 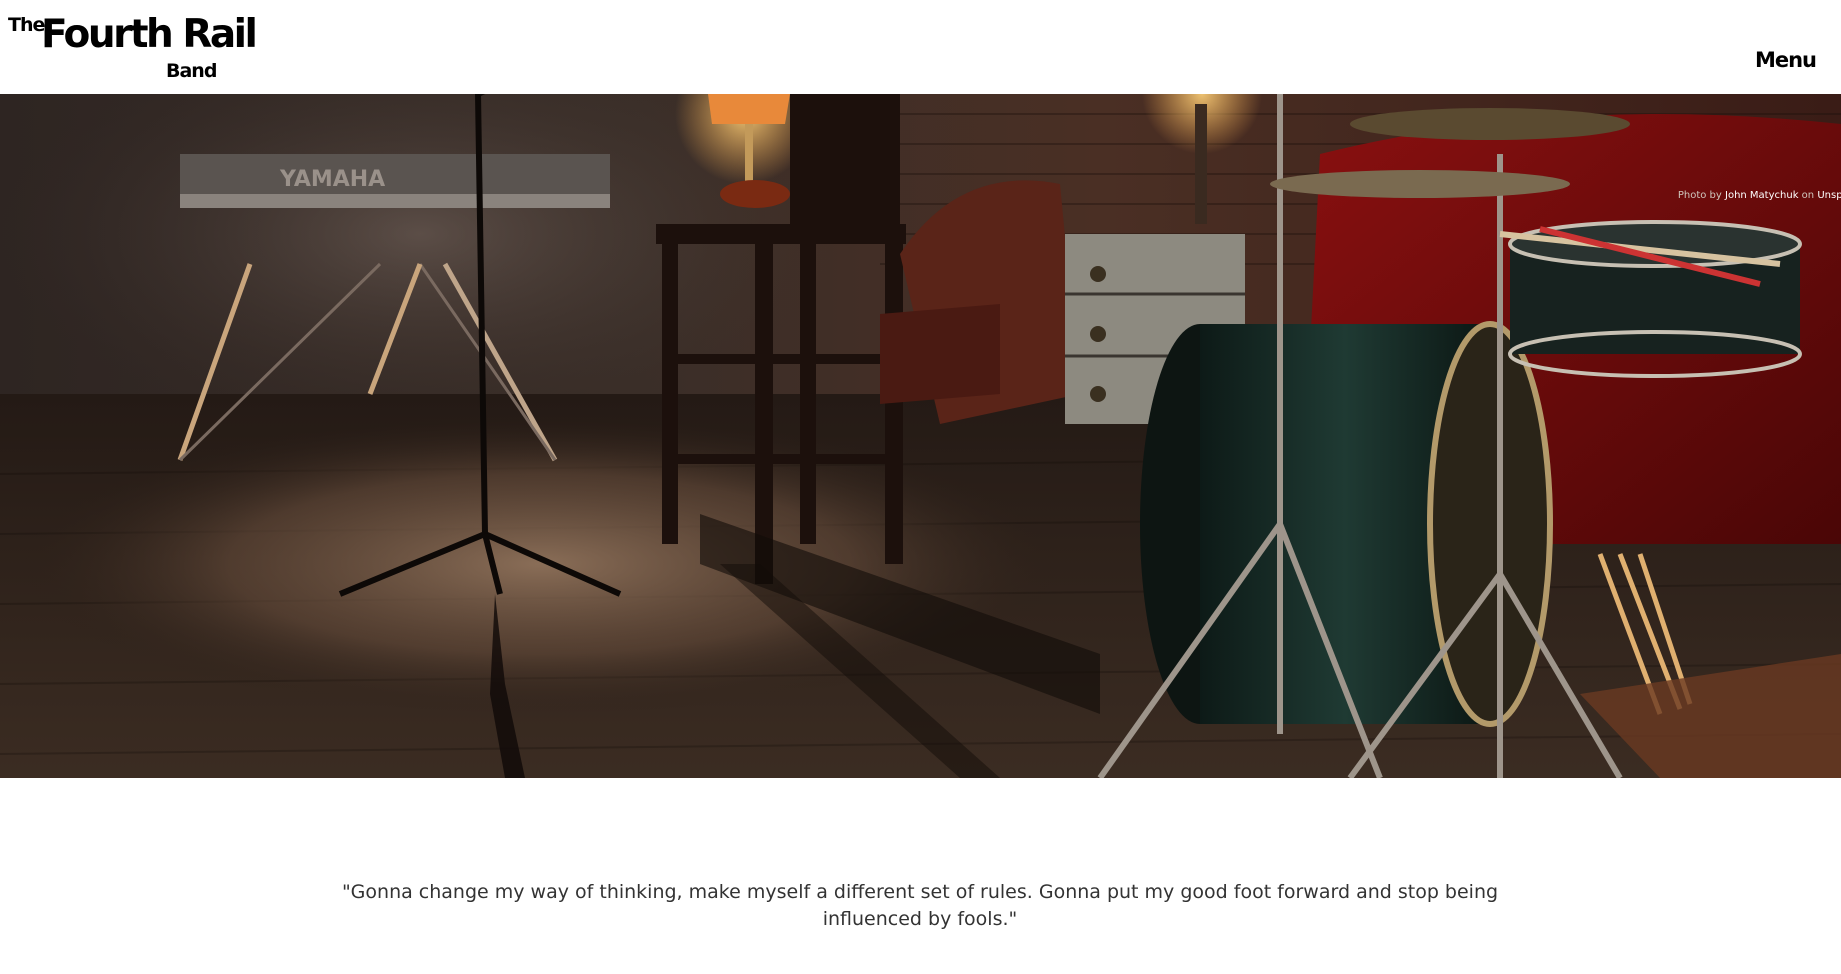 What do you see at coordinates (149, 34) in the screenshot?
I see `logo-name: Fourth Rail` at bounding box center [149, 34].